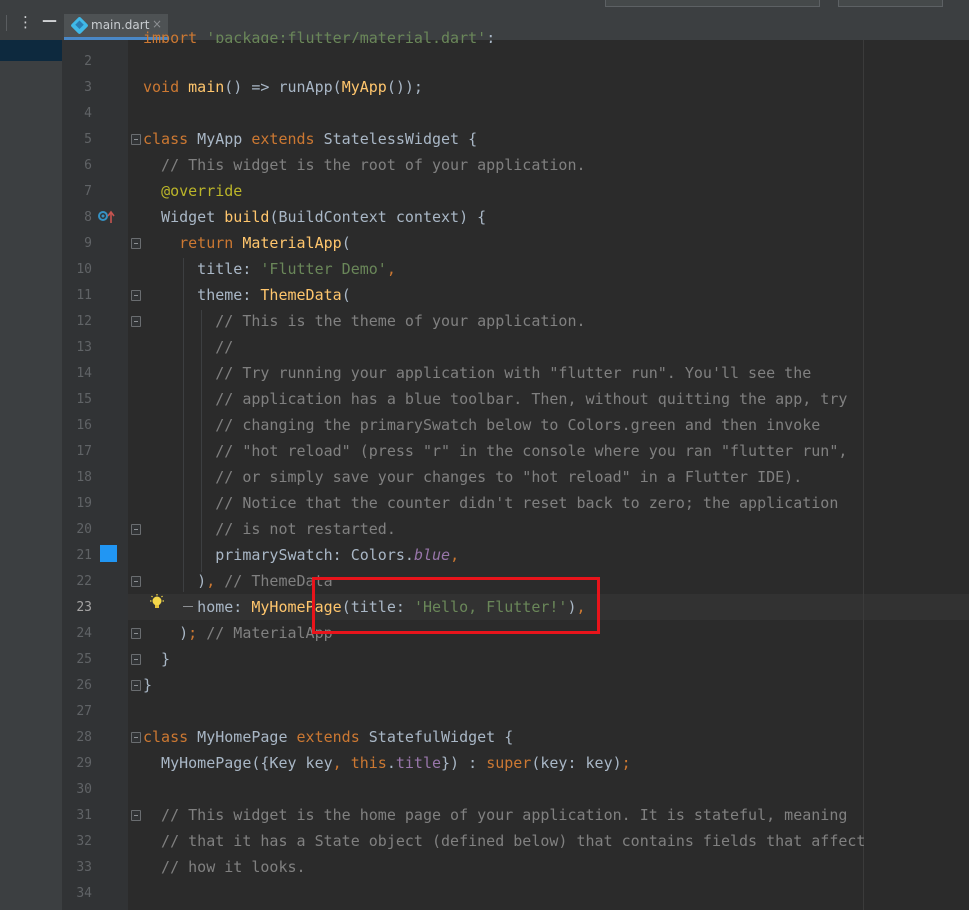 The width and height of the screenshot is (969, 910). What do you see at coordinates (84, 607) in the screenshot?
I see `line-number-current: 23` at bounding box center [84, 607].